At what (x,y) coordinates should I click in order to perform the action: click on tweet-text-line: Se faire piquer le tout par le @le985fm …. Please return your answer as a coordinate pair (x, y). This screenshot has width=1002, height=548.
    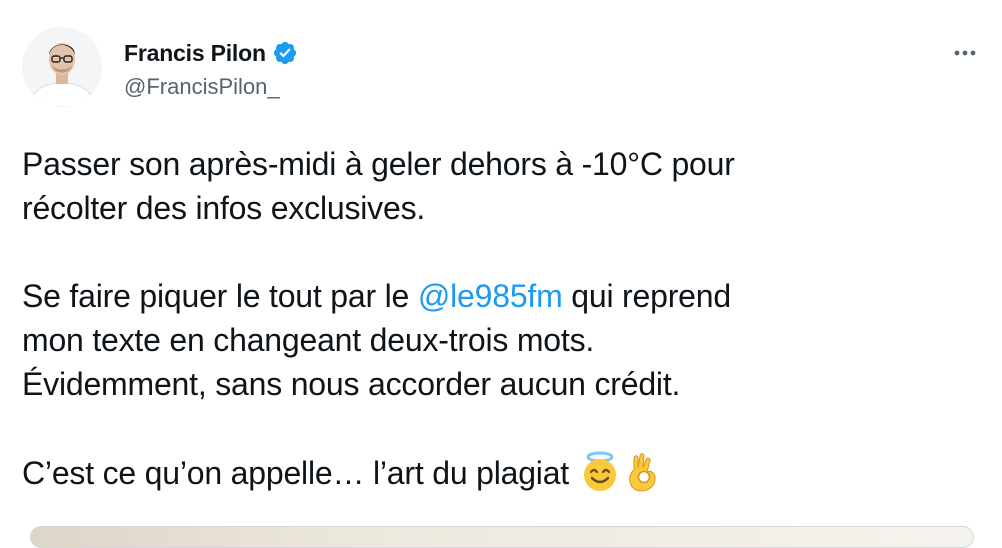
    Looking at the image, I should click on (502, 296).